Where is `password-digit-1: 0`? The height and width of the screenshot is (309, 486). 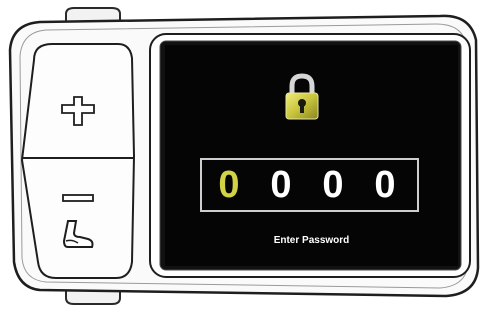
password-digit-1: 0 is located at coordinates (229, 185).